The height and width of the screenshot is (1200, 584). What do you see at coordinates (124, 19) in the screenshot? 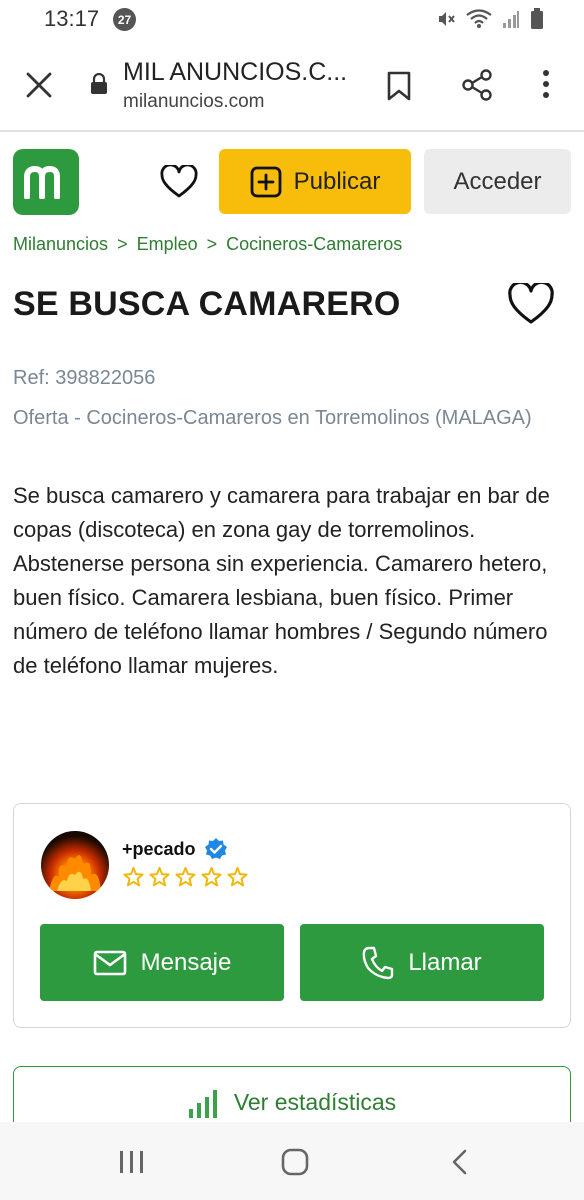
I see `notification-count-badge: 27` at bounding box center [124, 19].